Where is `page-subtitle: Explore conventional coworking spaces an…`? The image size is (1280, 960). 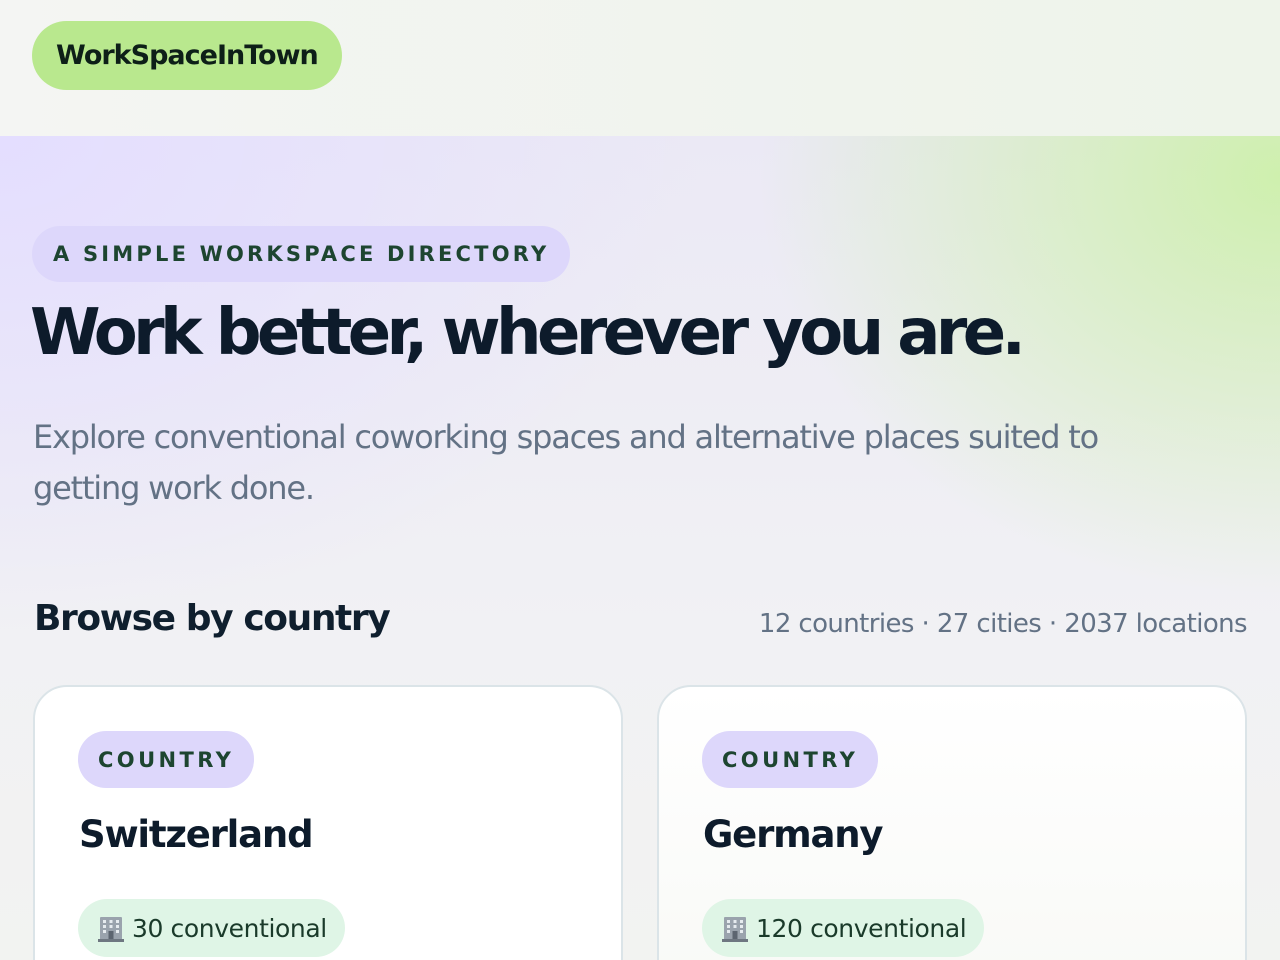
page-subtitle: Explore conventional coworking spaces an… is located at coordinates (566, 462).